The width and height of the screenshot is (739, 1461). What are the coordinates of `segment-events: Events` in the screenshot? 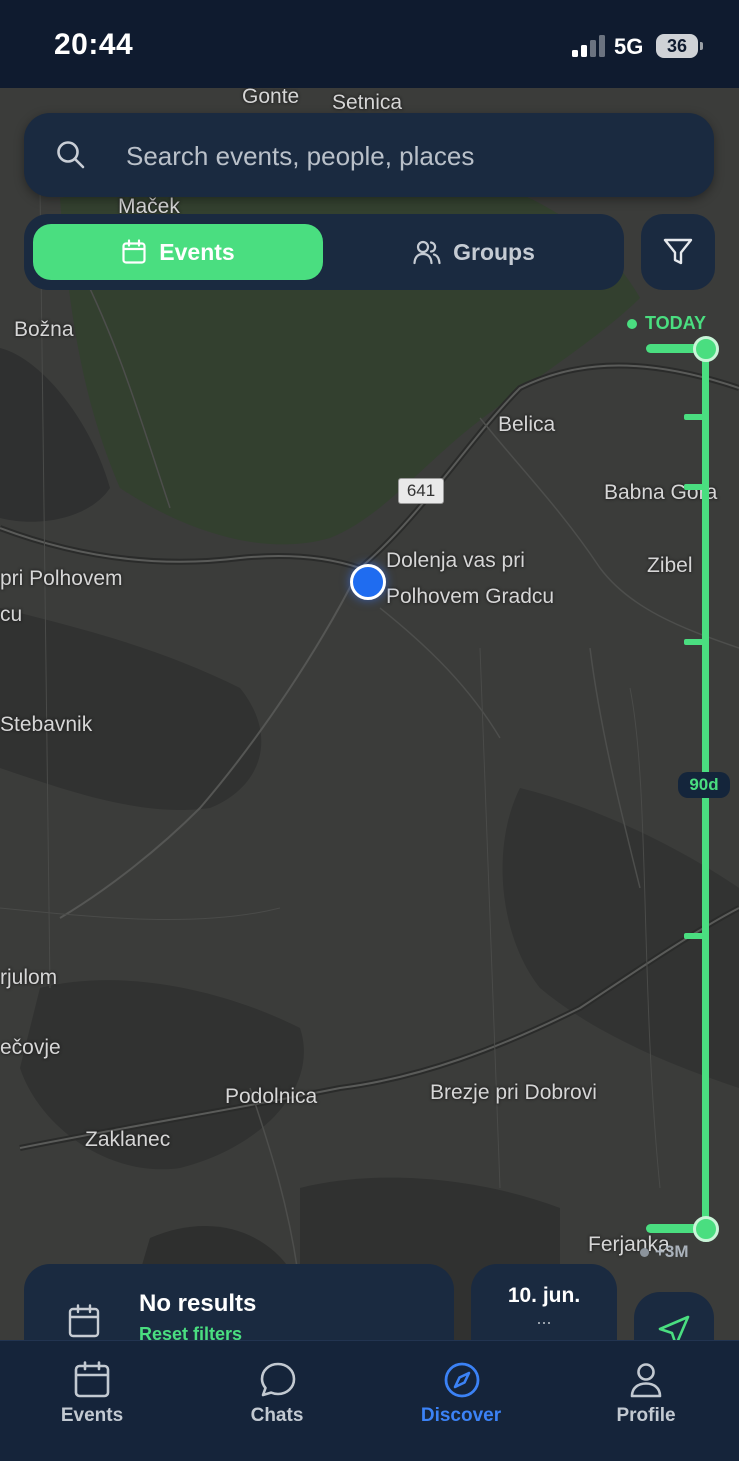 It's located at (178, 252).